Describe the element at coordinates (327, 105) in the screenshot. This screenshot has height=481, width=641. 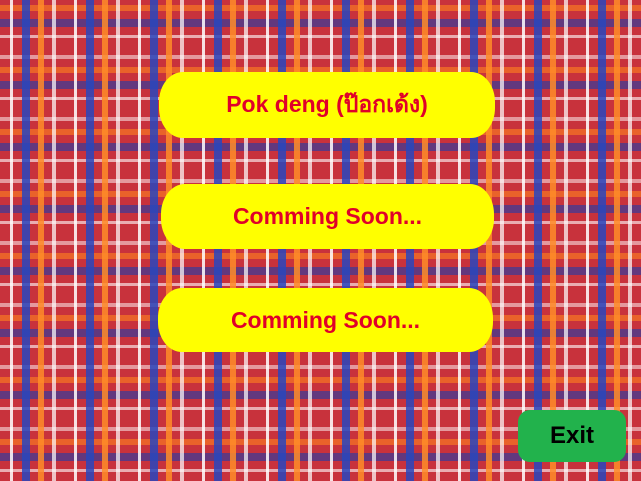
I see `pok-deng-button: Pok deng (ป๊อกเด้ง)` at that location.